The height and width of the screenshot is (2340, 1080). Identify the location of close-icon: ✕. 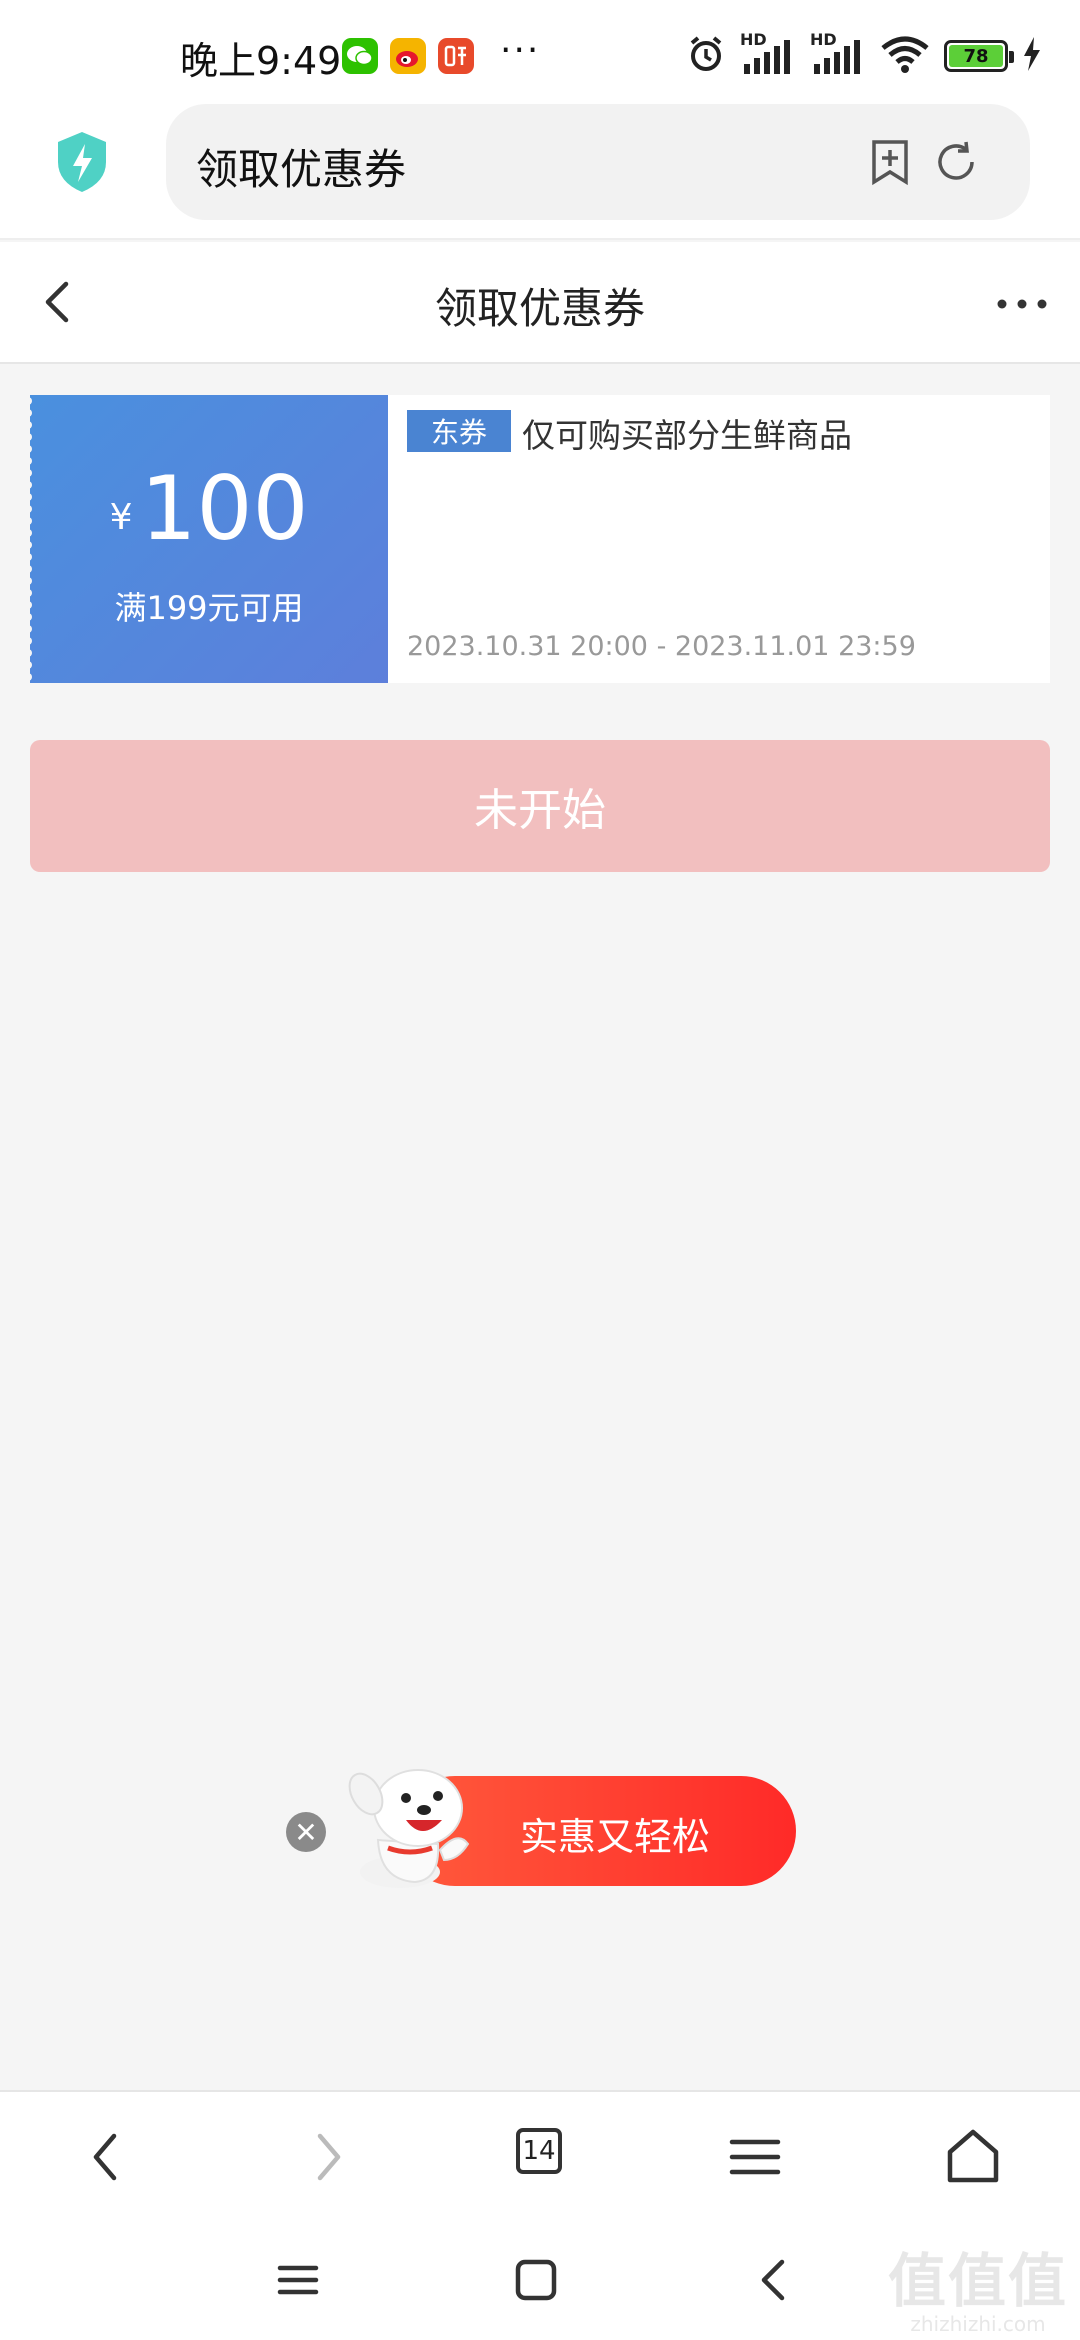
(306, 1832).